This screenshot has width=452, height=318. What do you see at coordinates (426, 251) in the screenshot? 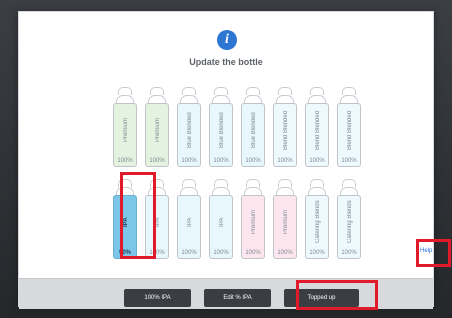
I see `help-link: Help` at bounding box center [426, 251].